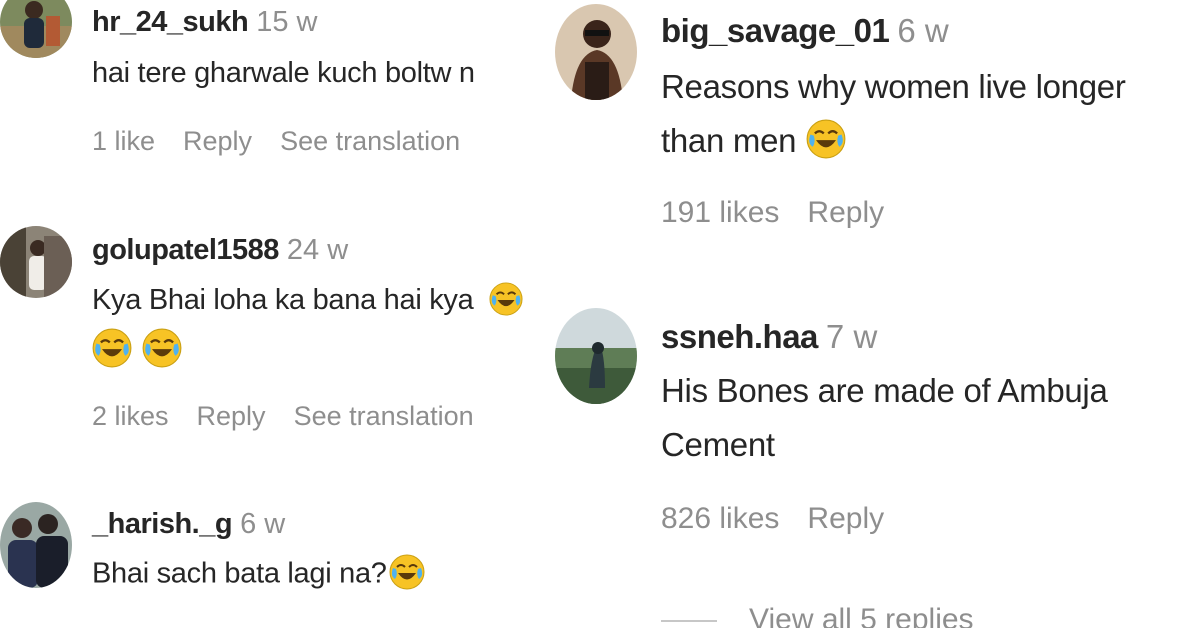  I want to click on view-replies-button: View all 5 replies, so click(817, 615).